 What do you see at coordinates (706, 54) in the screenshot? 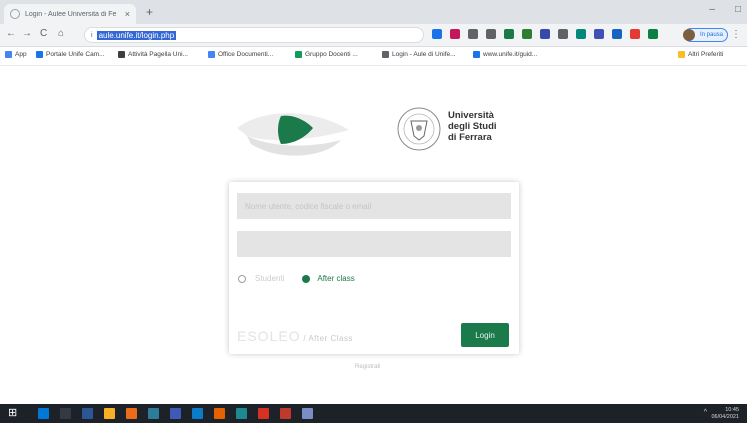
I see `bookmark-label: Altri Preferiti` at bounding box center [706, 54].